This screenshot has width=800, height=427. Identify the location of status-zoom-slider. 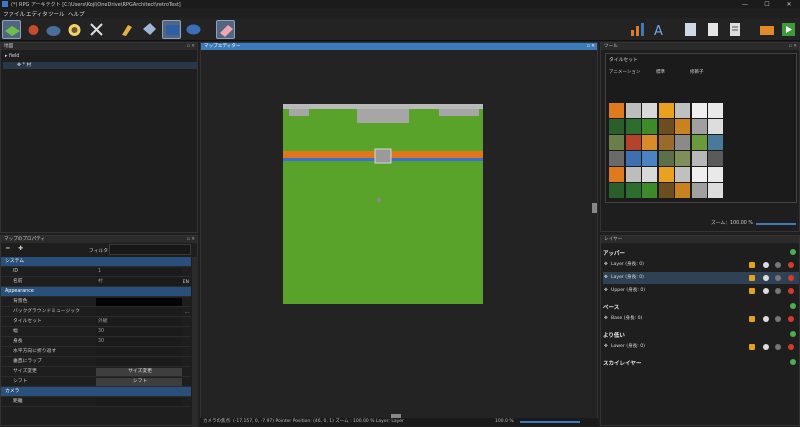
(550, 422).